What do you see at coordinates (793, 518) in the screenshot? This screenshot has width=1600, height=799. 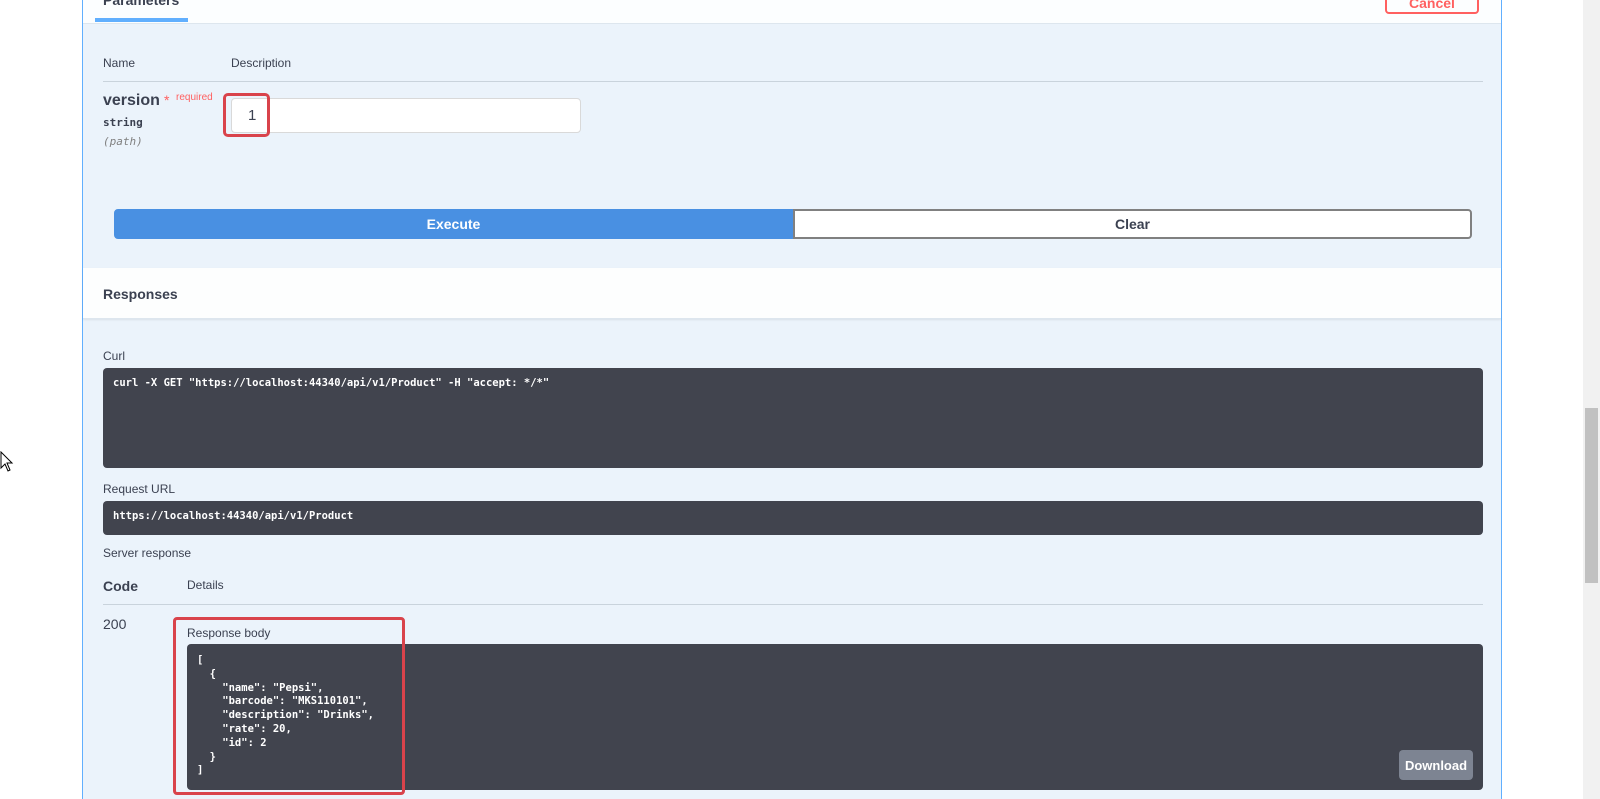 I see `request-url-block: https://localhost:44340/api/v1/Product` at bounding box center [793, 518].